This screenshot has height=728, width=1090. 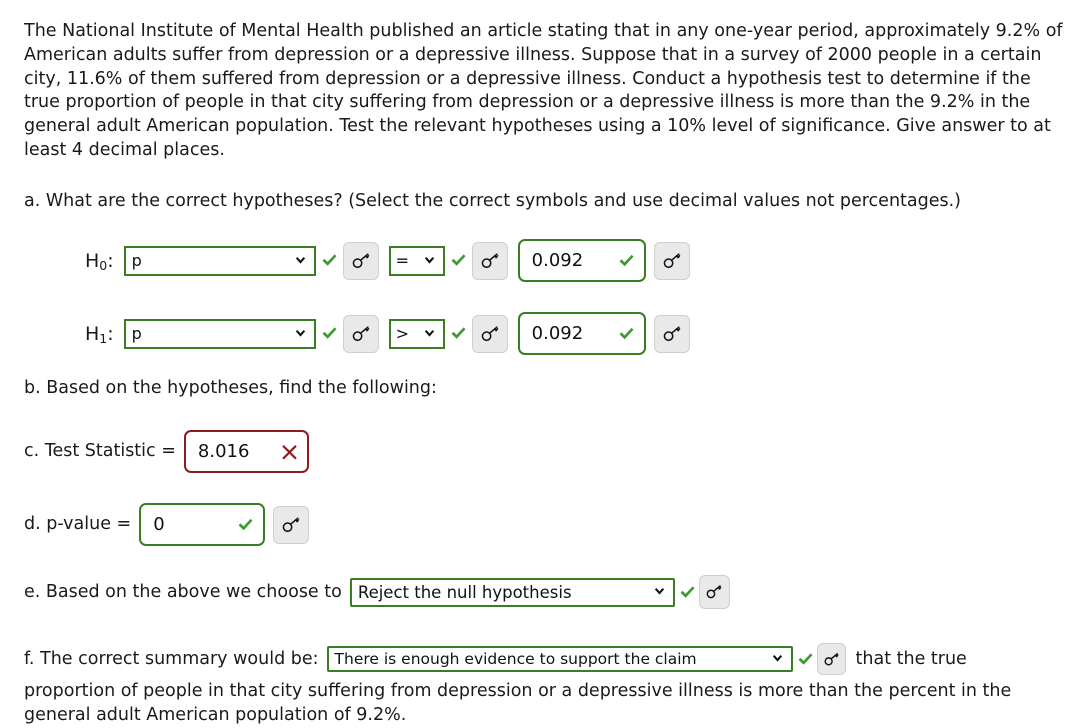 I want to click on h0-operator-key-button, so click(x=489, y=260).